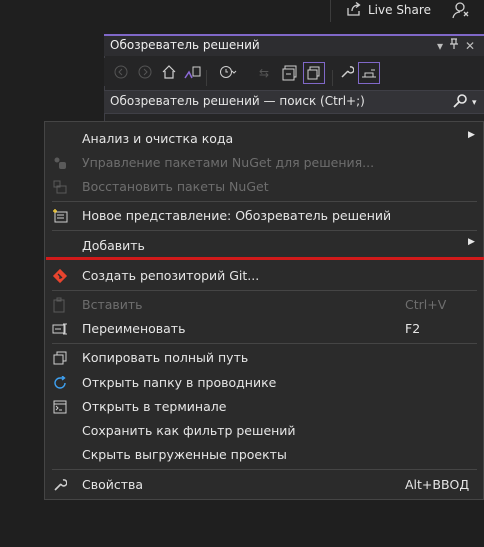 This screenshot has height=547, width=484. Describe the element at coordinates (175, 186) in the screenshot. I see `menu-item-label: Восстановить пакеты NuGet` at that location.